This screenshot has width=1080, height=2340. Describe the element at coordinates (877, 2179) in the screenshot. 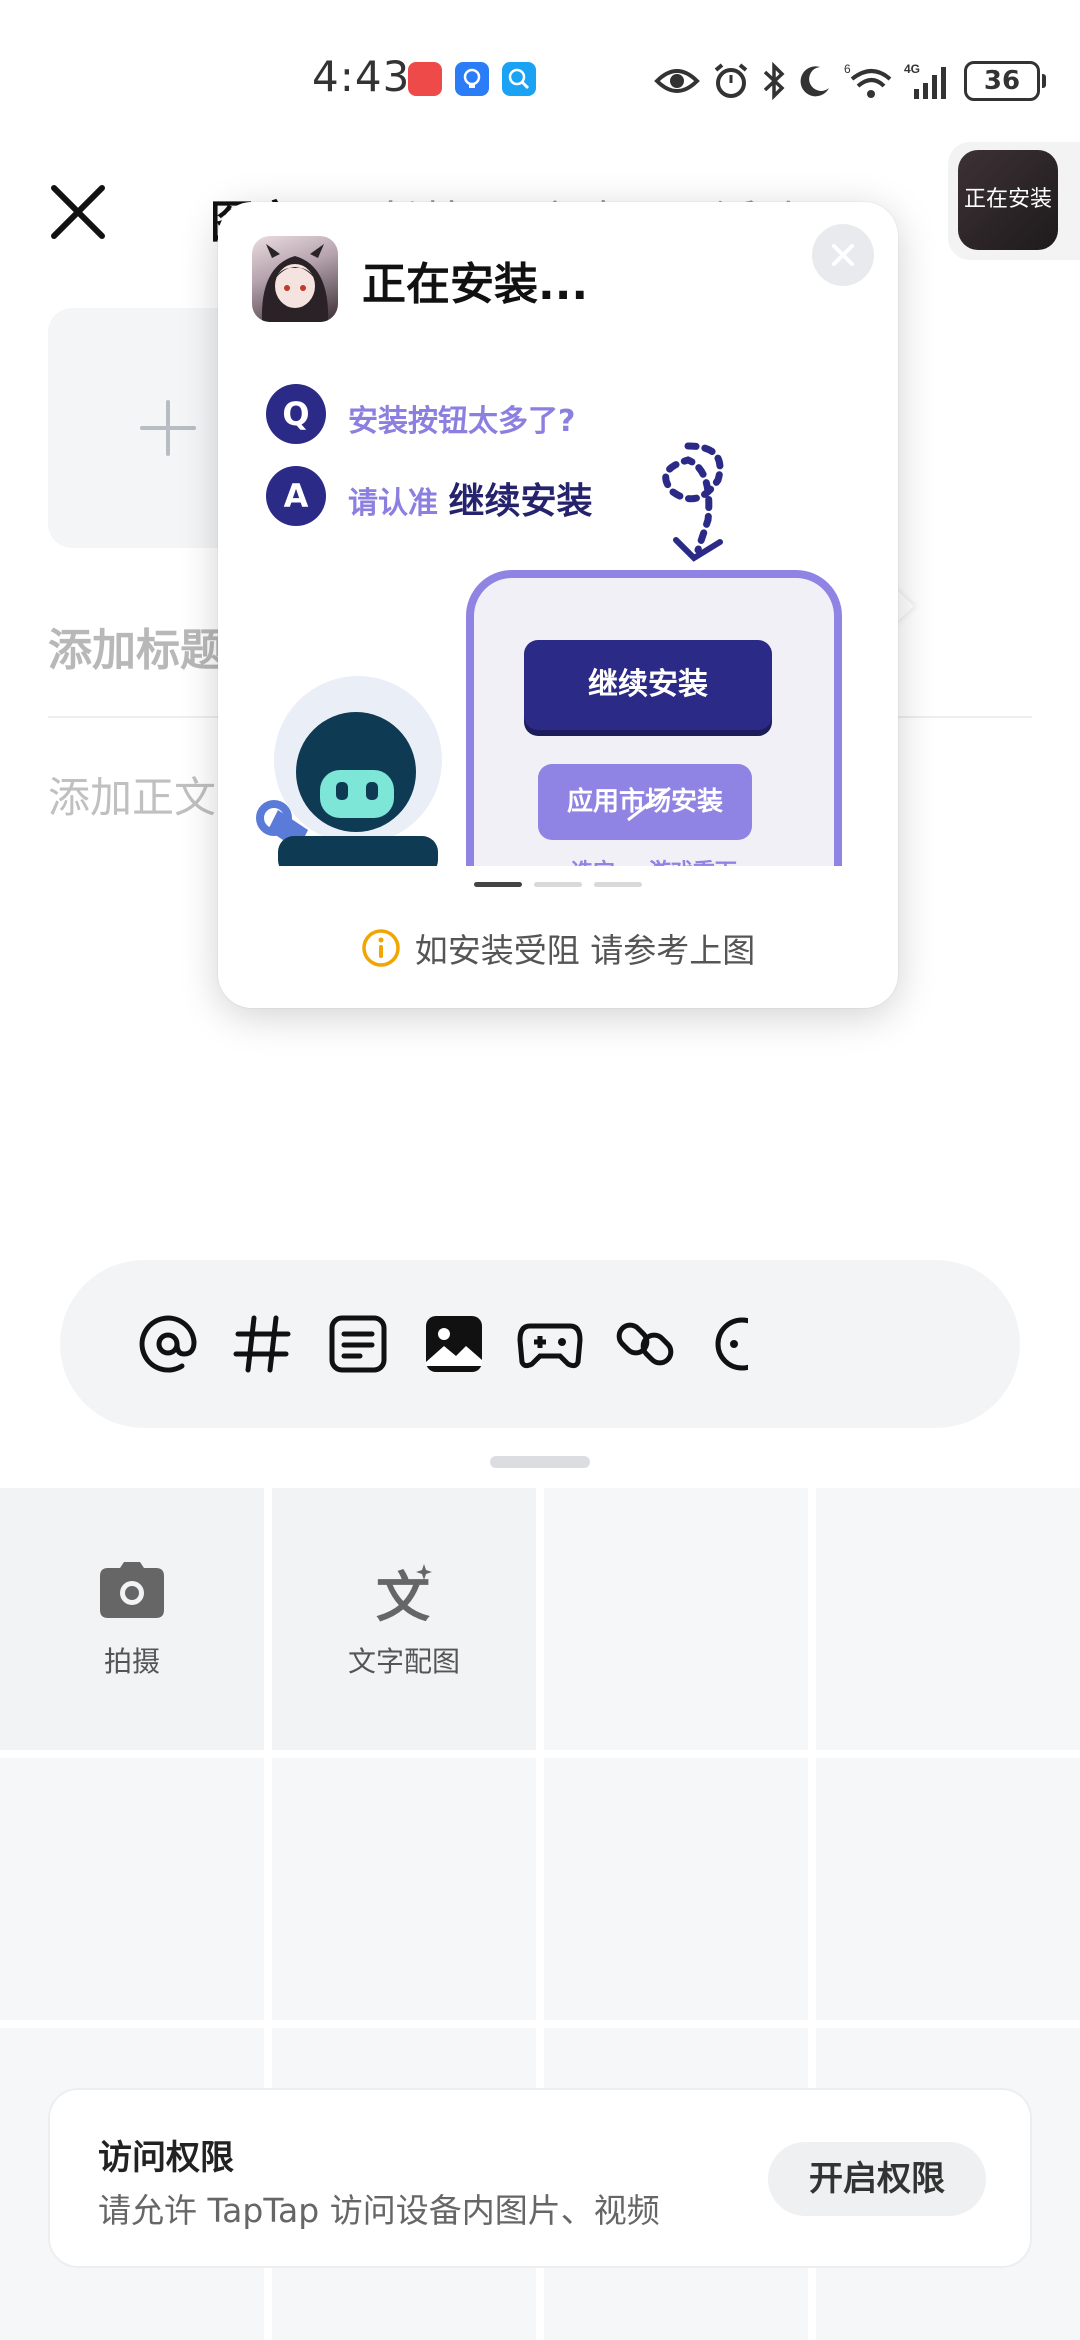

I see `grant-permission-button: 开启权限` at that location.